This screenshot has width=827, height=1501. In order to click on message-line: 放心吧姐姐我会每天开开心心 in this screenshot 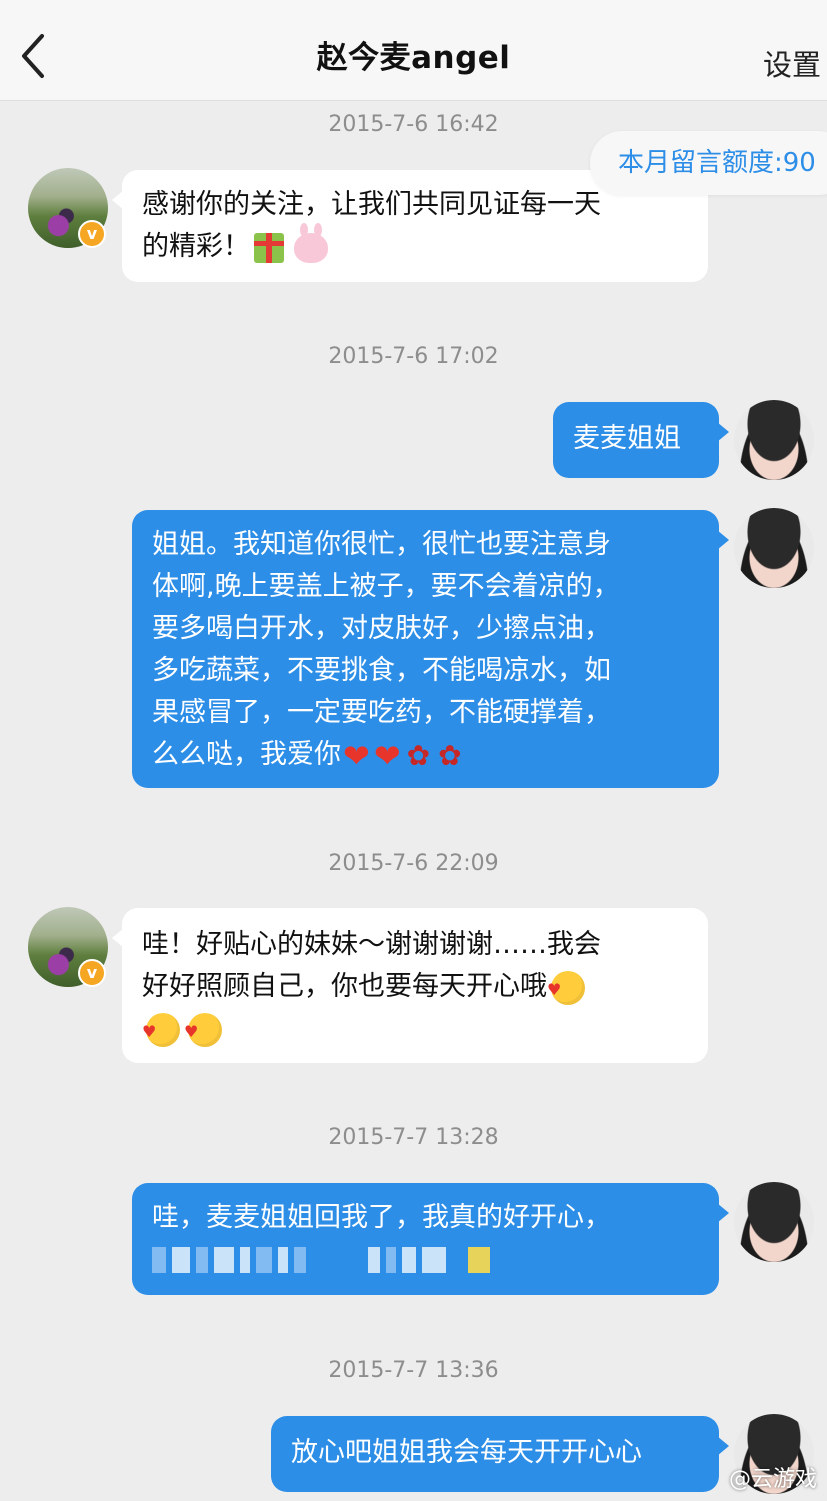, I will do `click(466, 1452)`.